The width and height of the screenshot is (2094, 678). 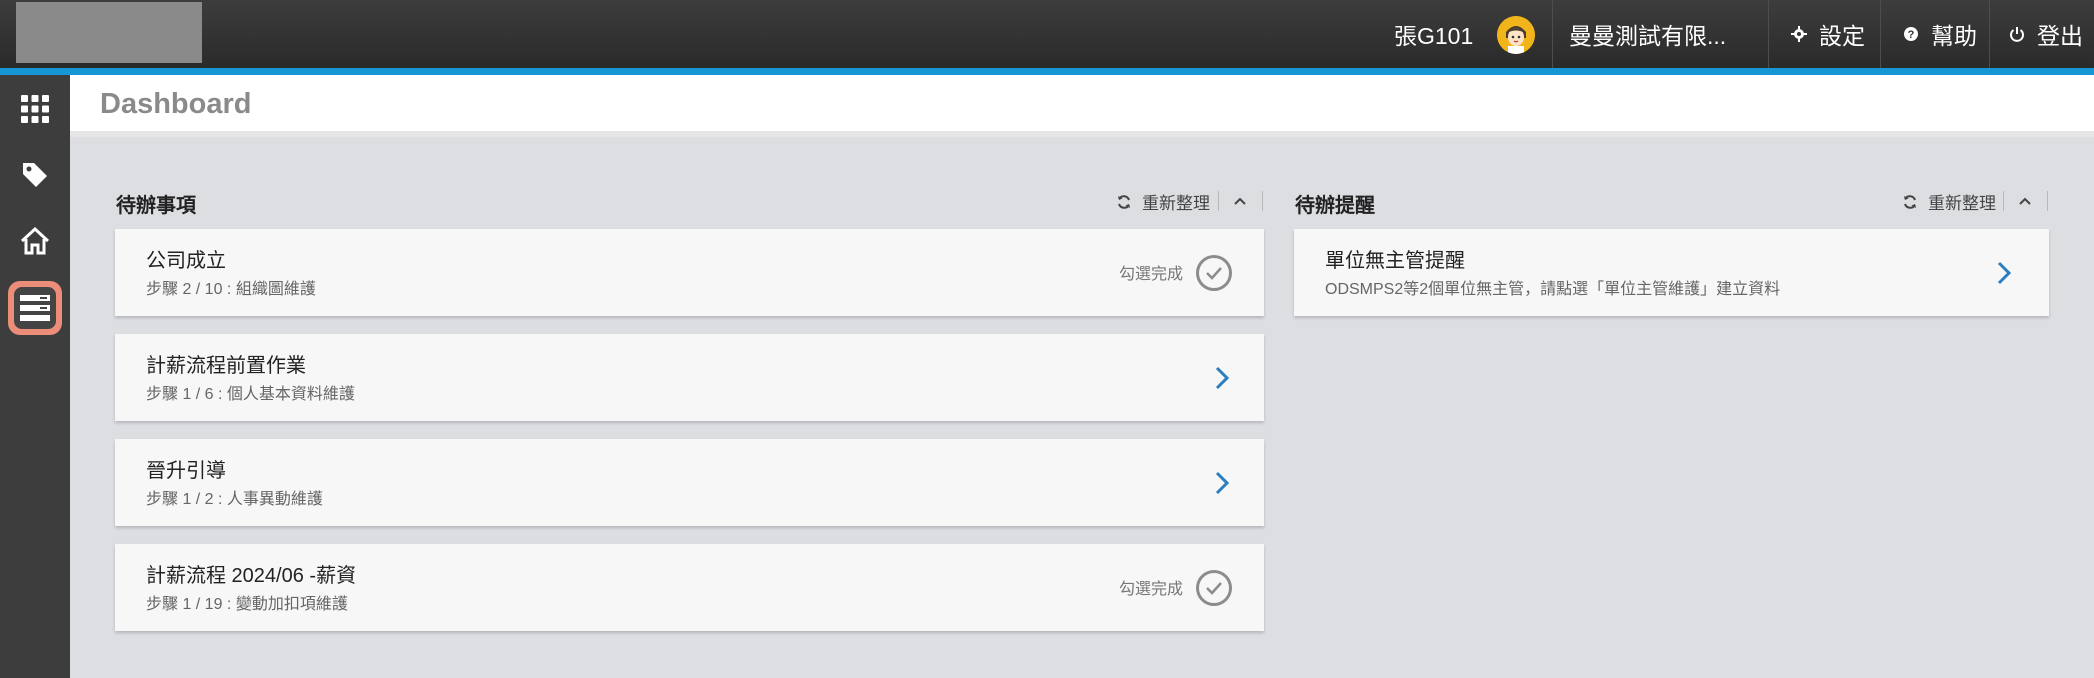 I want to click on page-title: Dashboard, so click(x=176, y=104).